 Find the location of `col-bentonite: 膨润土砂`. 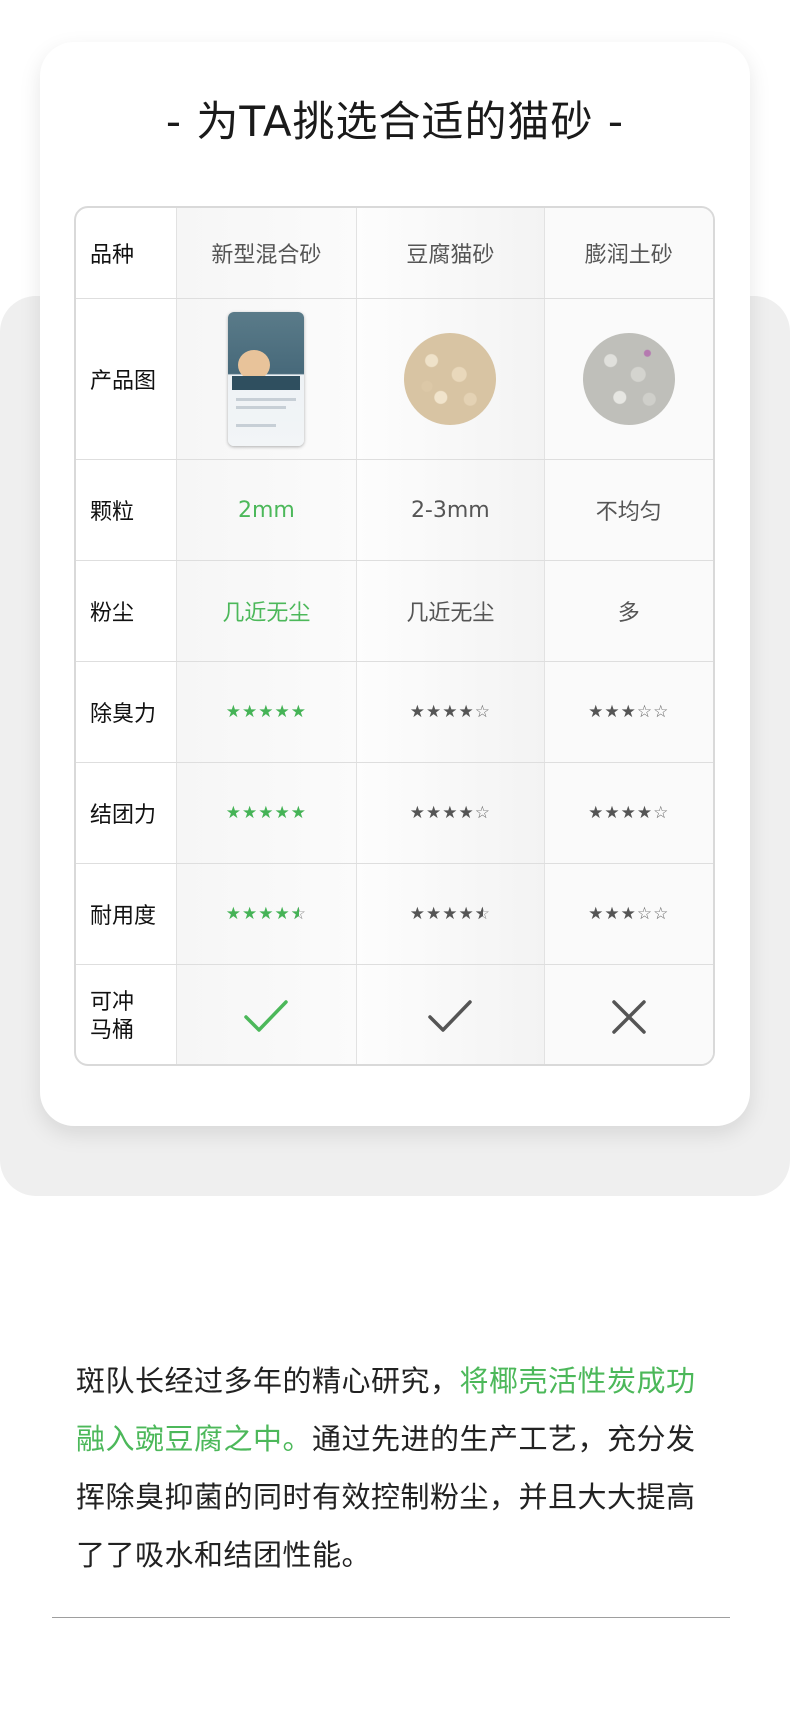

col-bentonite: 膨润土砂 is located at coordinates (628, 253).